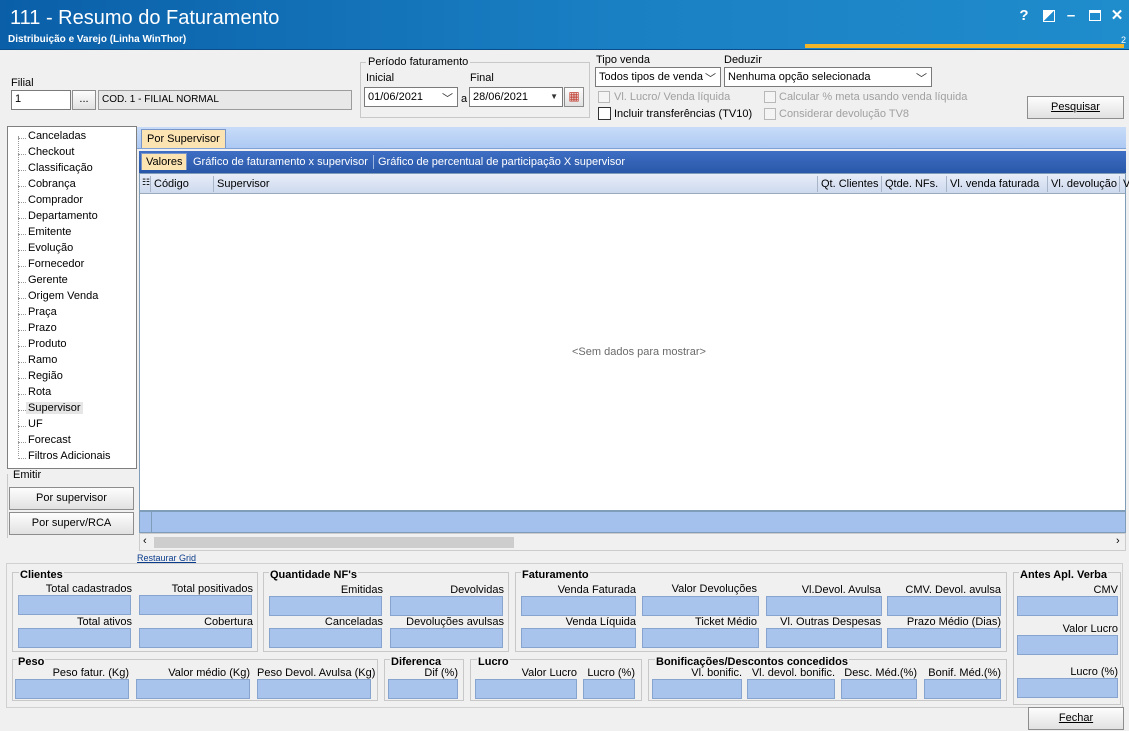 The image size is (1129, 731). Describe the element at coordinates (770, 97) in the screenshot. I see `calc-meta-checkbox` at that location.